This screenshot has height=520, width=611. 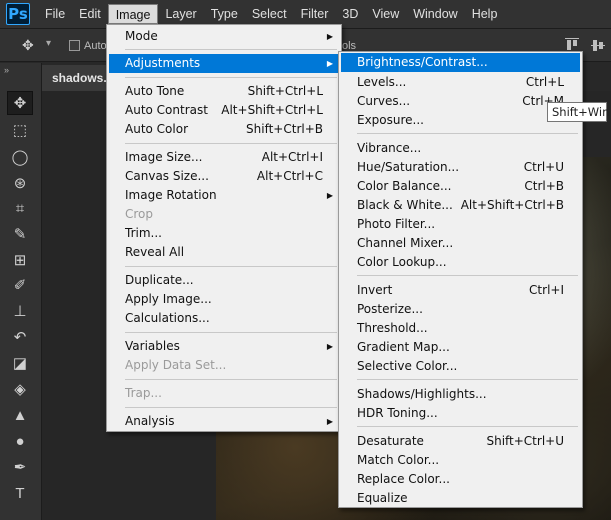 What do you see at coordinates (18, 14) in the screenshot?
I see `photoshop-logo: Ps` at bounding box center [18, 14].